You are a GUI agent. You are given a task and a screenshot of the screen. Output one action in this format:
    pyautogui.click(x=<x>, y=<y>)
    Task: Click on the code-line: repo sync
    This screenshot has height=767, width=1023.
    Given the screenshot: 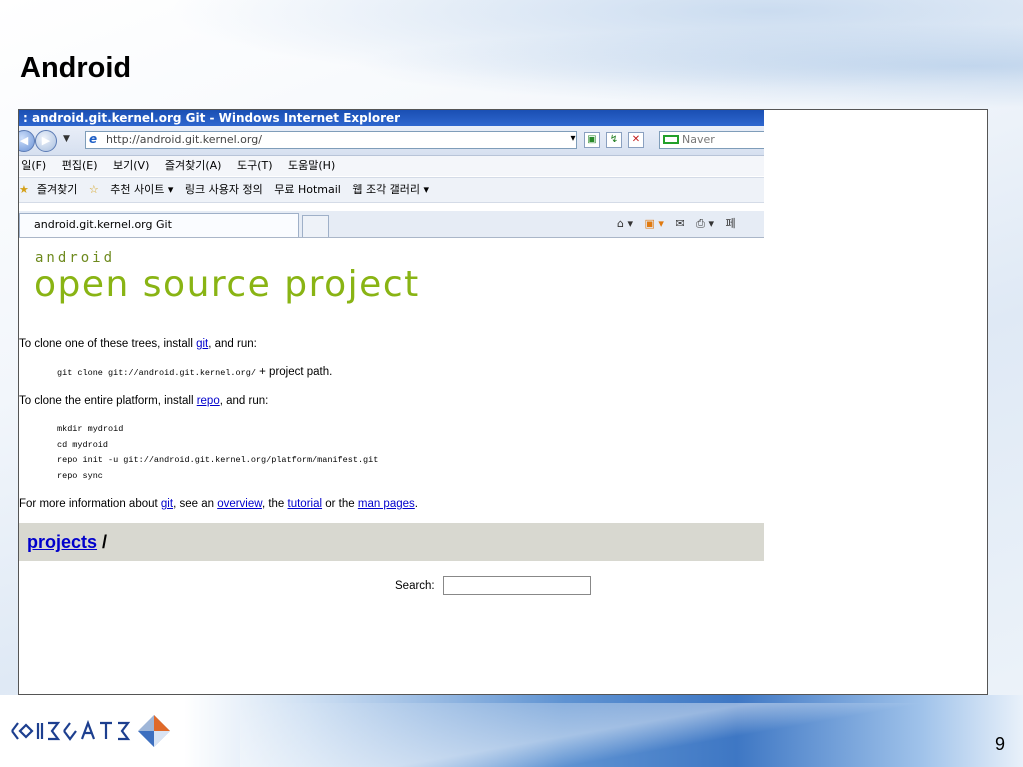 What is the action you would take?
    pyautogui.click(x=80, y=476)
    